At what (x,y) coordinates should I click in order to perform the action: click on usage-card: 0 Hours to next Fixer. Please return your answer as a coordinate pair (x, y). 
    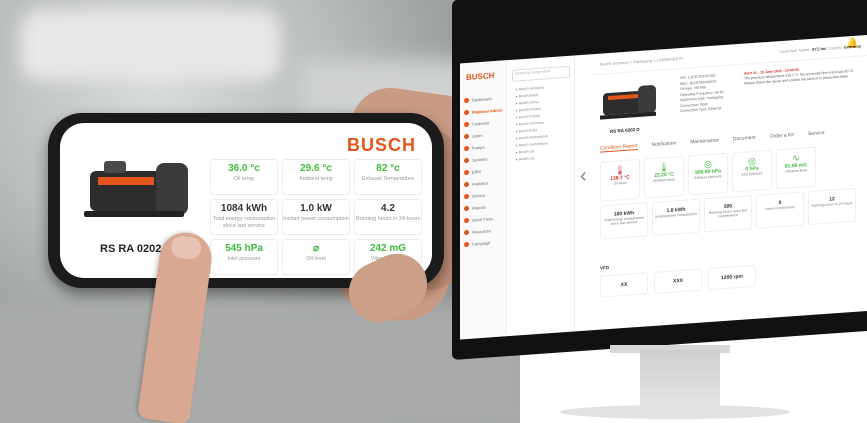
    Looking at the image, I should click on (780, 210).